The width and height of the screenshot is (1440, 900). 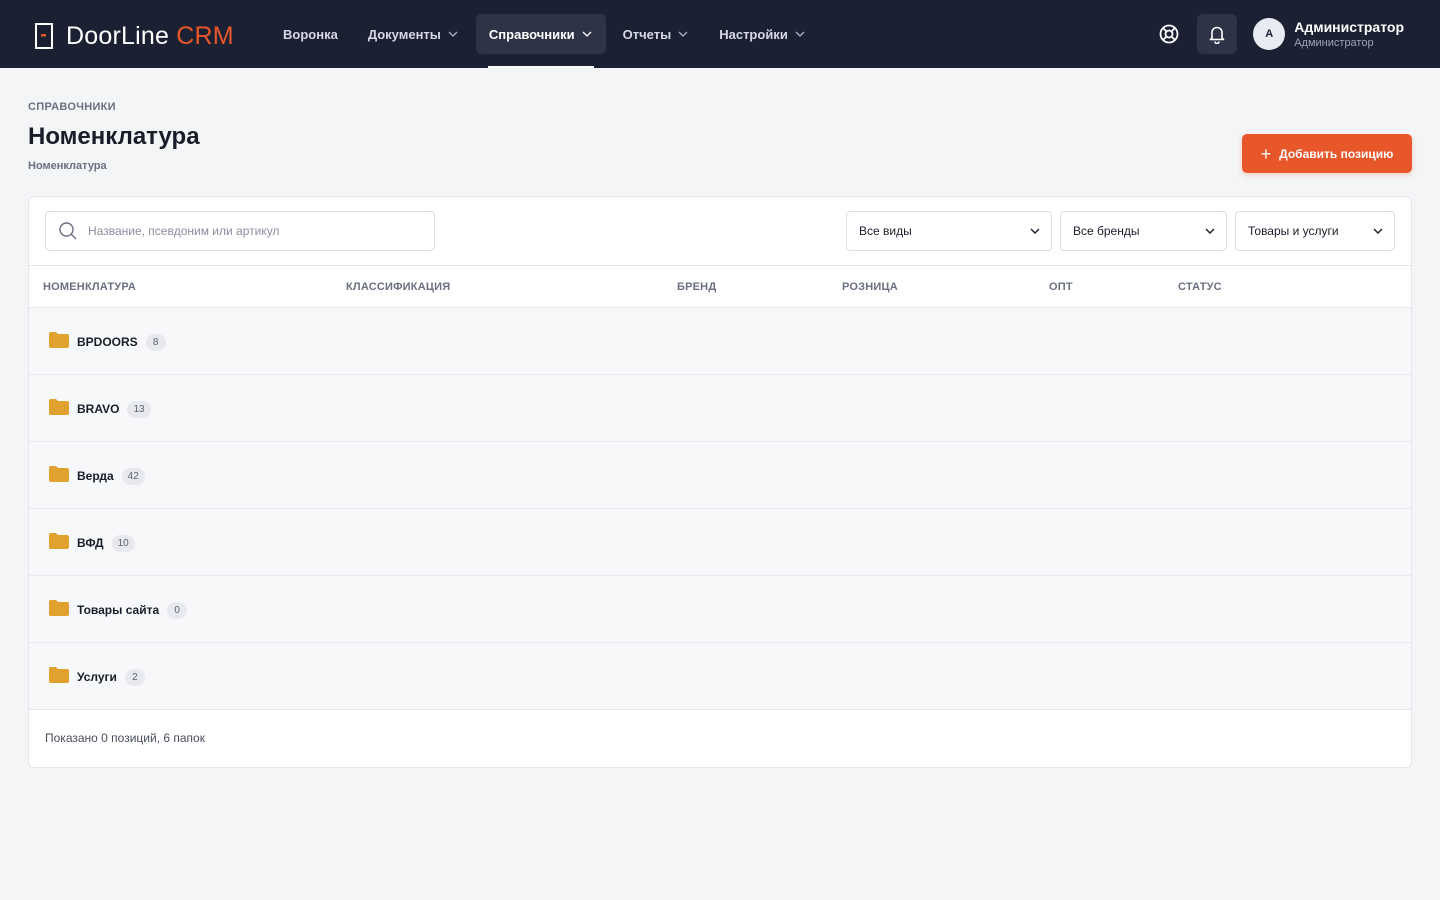 I want to click on nav-item-label: Настройки, so click(x=753, y=34).